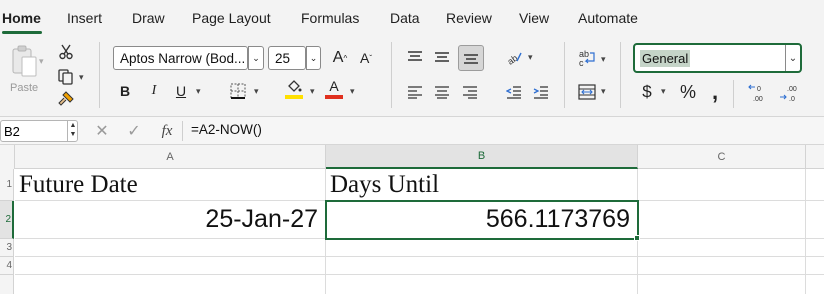 The width and height of the screenshot is (824, 294). What do you see at coordinates (792, 99) in the screenshot?
I see `svg-text: .0` at bounding box center [792, 99].